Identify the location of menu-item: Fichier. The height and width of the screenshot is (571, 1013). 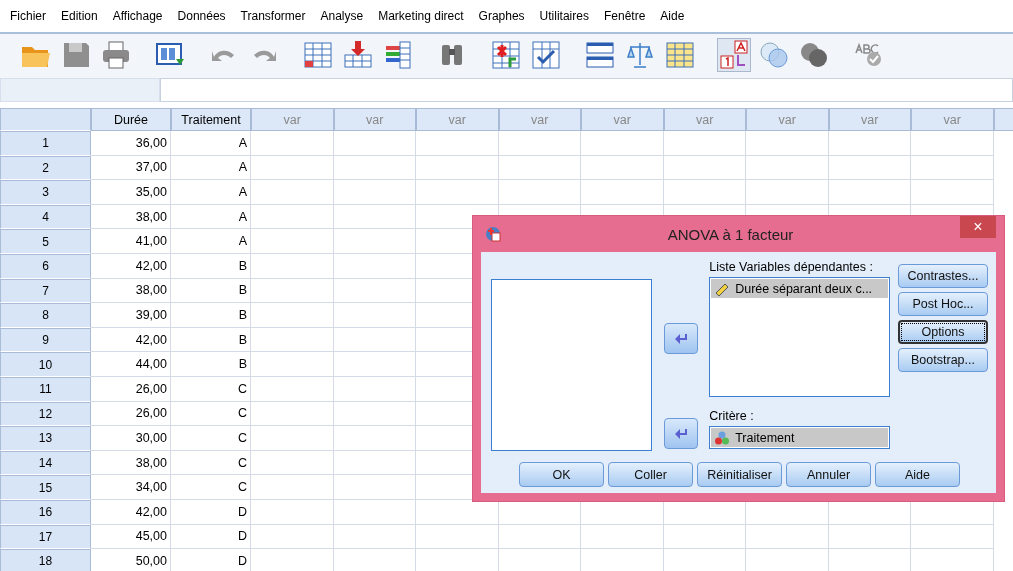
(29, 16).